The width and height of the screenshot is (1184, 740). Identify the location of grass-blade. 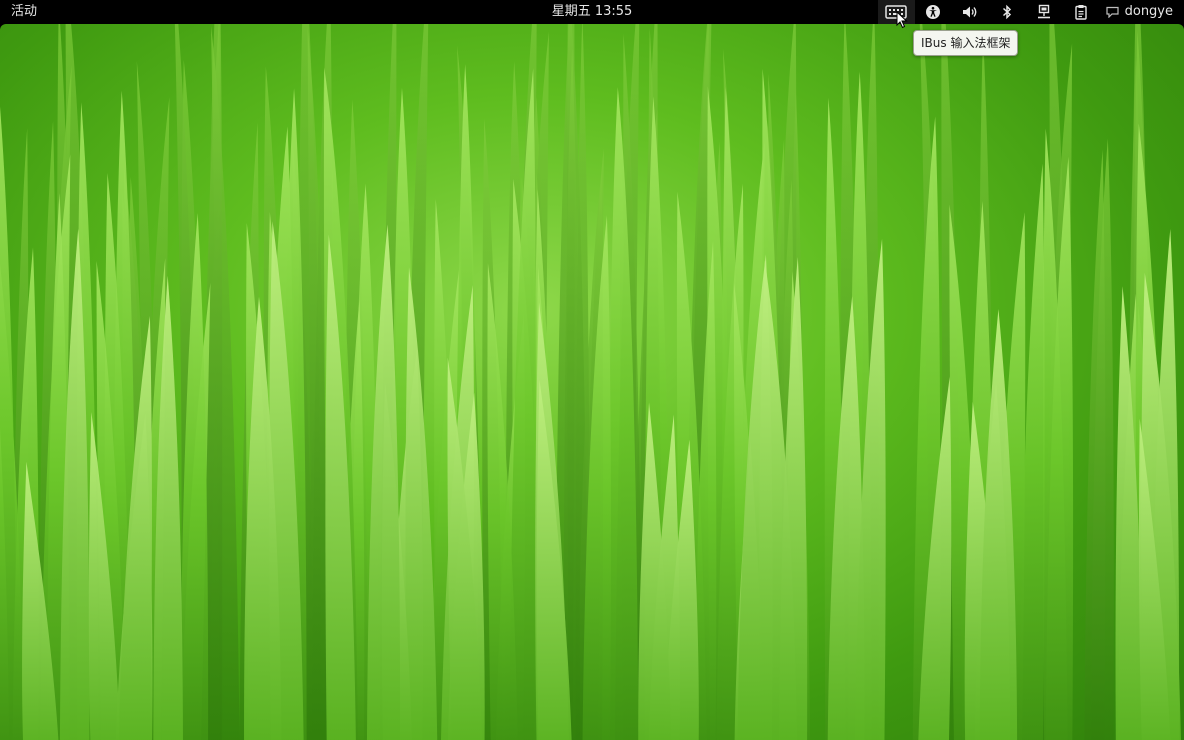
(1095, 444).